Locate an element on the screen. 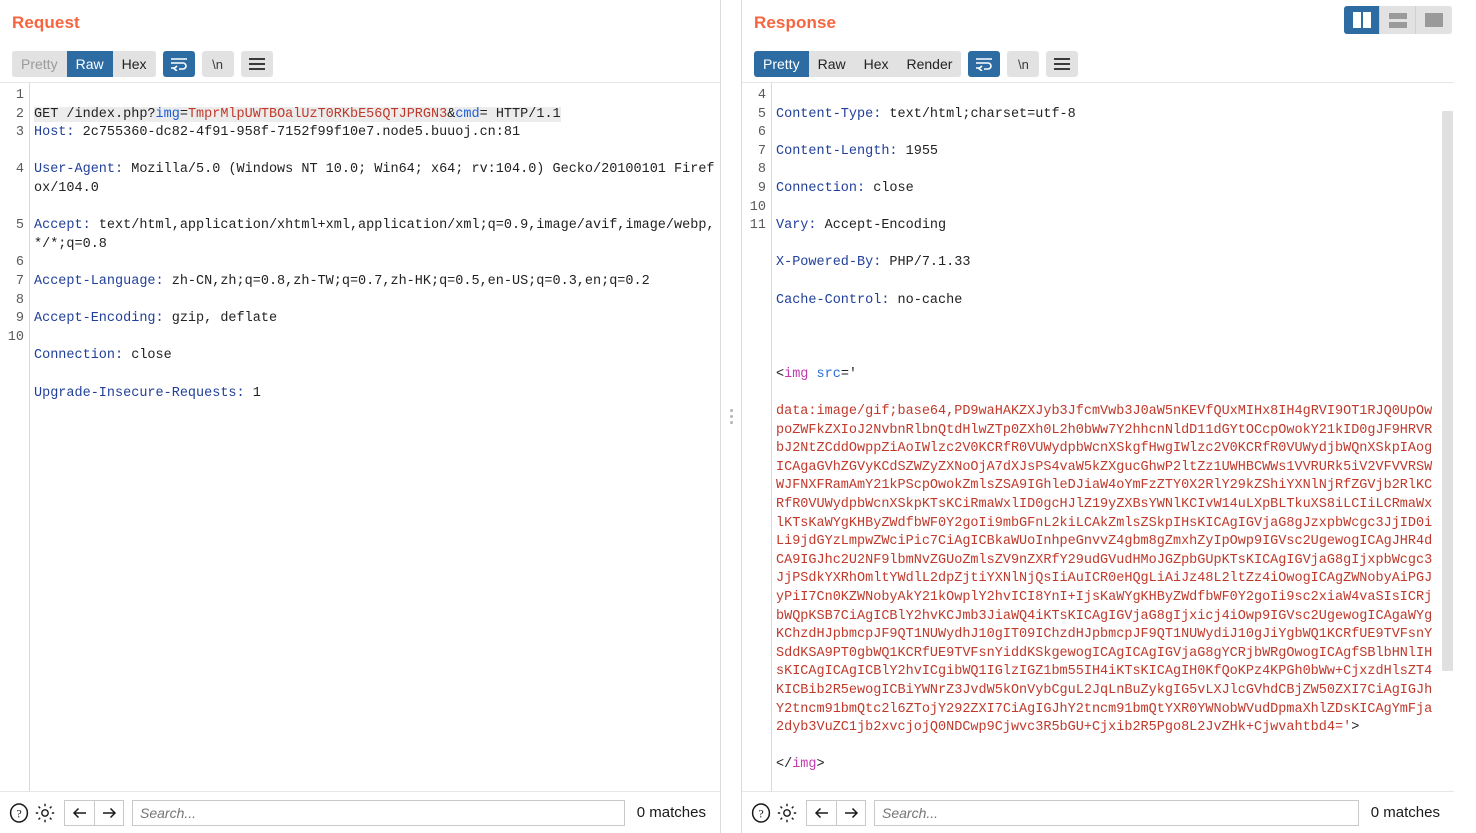 The height and width of the screenshot is (833, 1476). response-next-match-arrow-right-icon is located at coordinates (851, 812).